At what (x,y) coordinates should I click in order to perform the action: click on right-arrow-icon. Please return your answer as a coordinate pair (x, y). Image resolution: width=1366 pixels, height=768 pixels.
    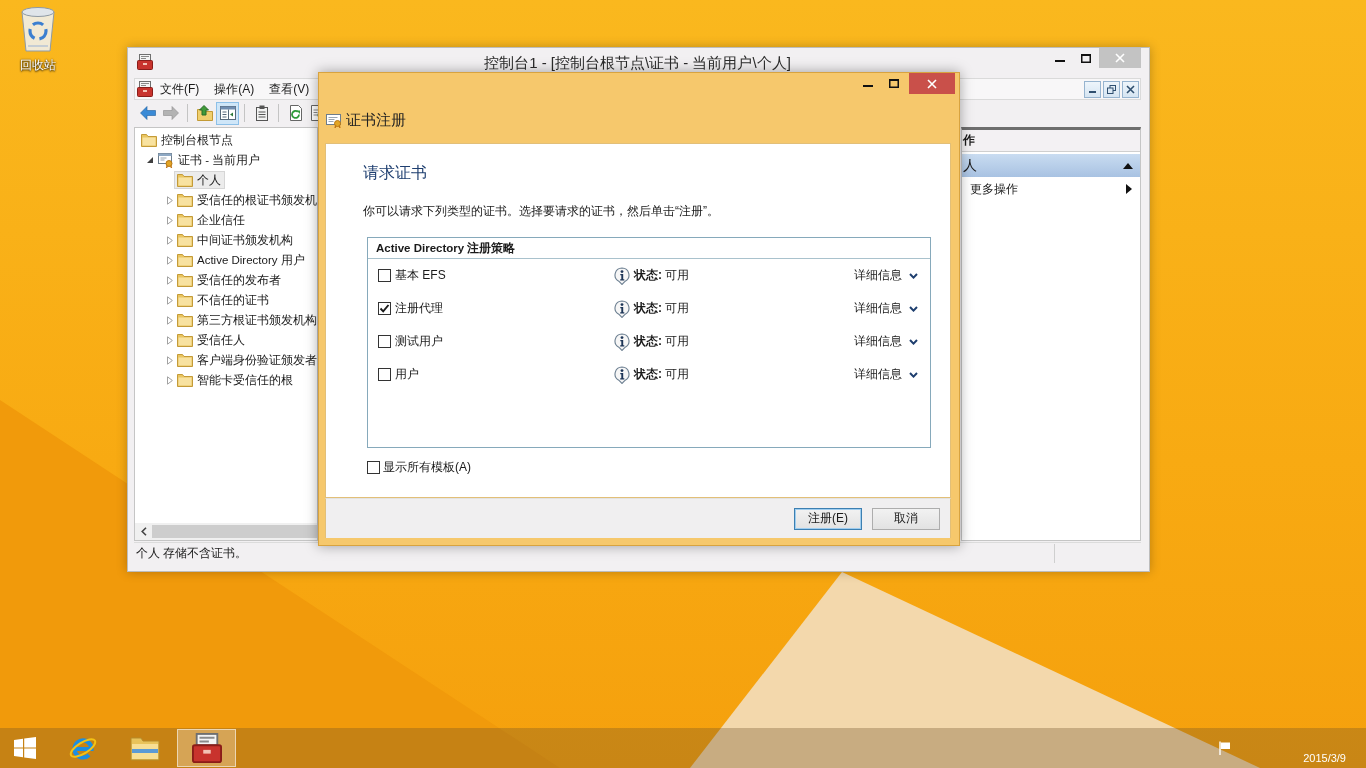
    Looking at the image, I should click on (170, 113).